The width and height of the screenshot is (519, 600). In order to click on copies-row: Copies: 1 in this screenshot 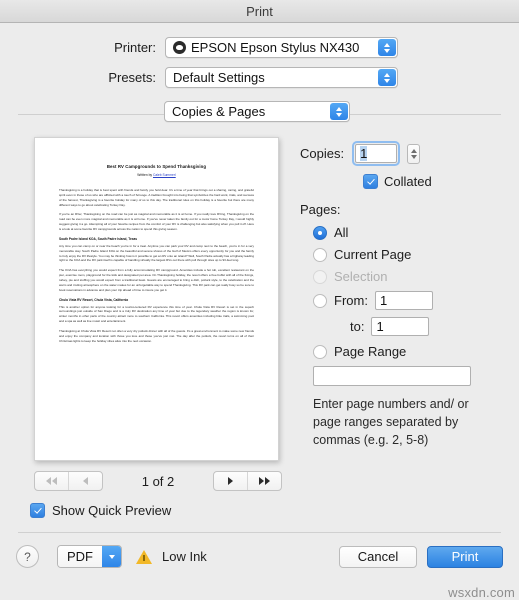, I will do `click(409, 153)`.